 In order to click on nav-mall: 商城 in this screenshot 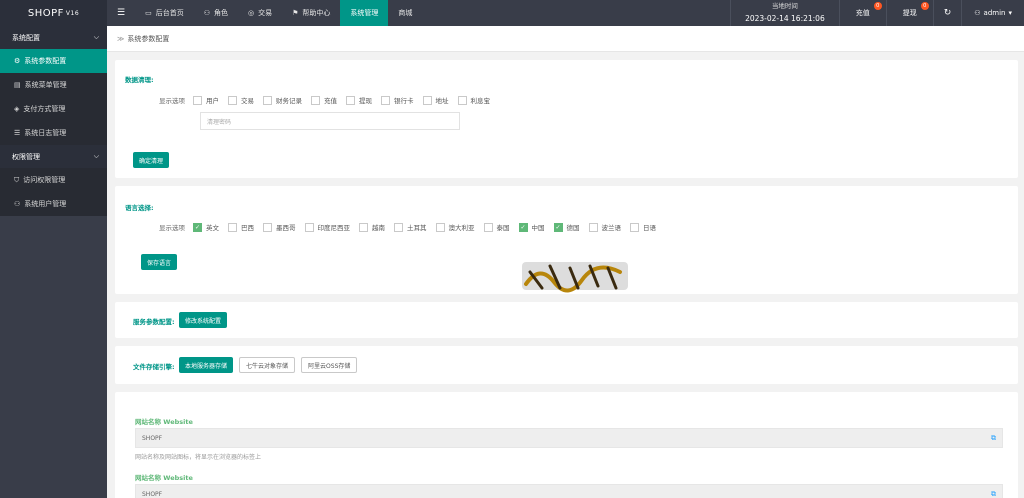, I will do `click(405, 13)`.